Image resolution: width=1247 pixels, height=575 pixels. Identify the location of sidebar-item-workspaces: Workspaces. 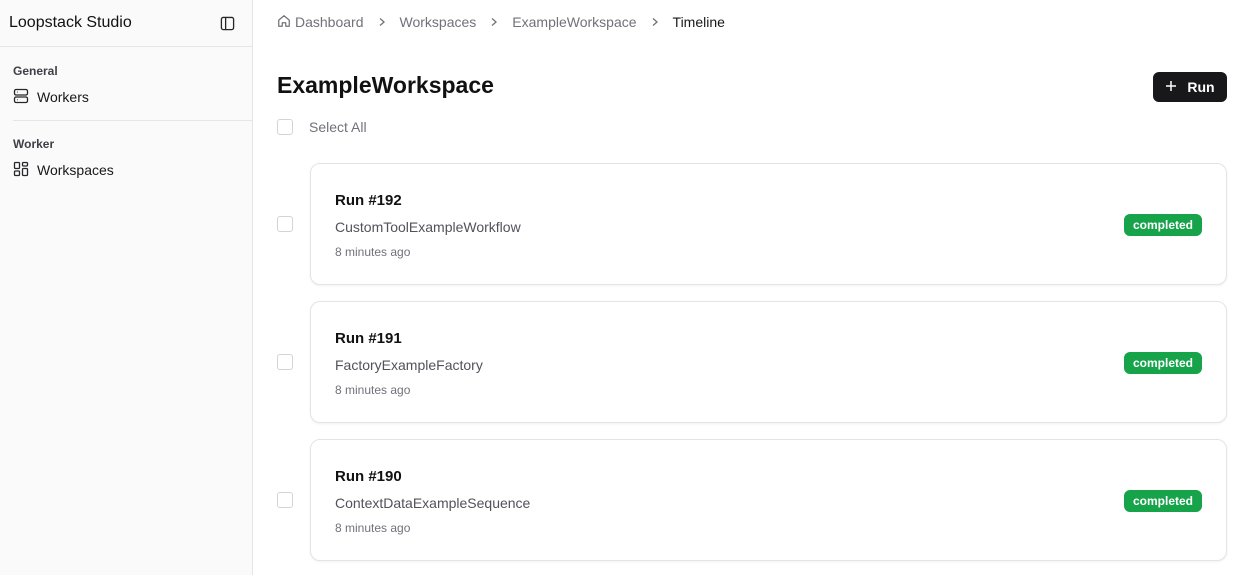
(126, 170).